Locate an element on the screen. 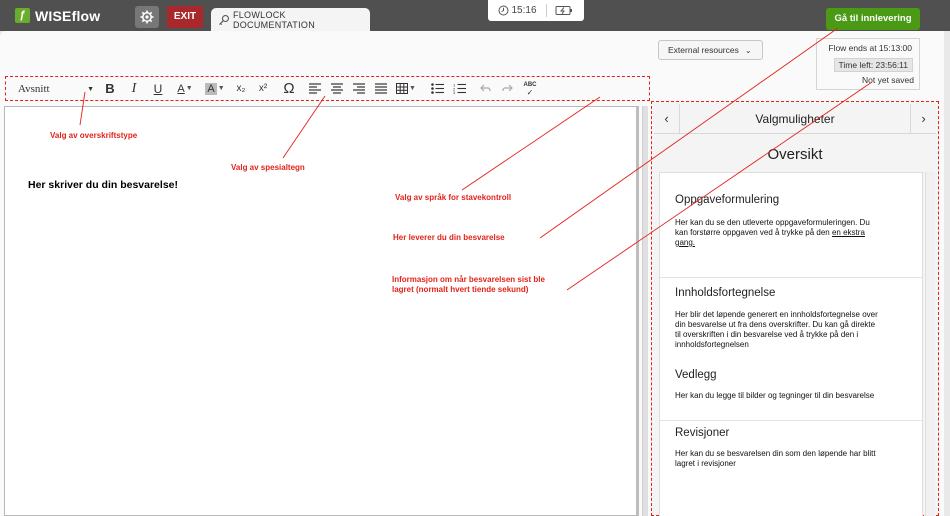 The width and height of the screenshot is (950, 516). redo-button is located at coordinates (507, 89).